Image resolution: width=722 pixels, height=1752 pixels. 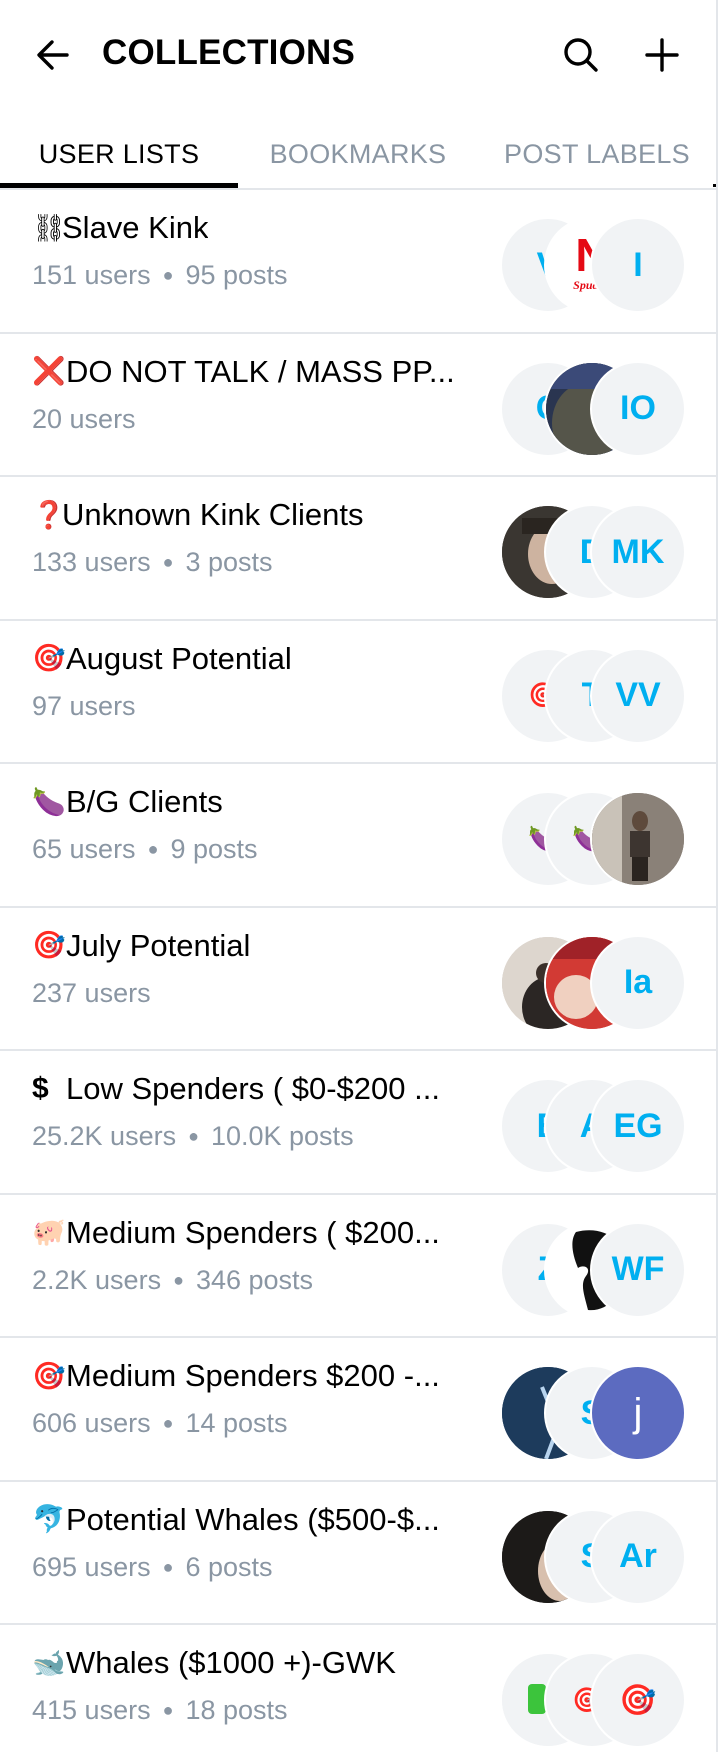 I want to click on avatar: MK, so click(x=638, y=552).